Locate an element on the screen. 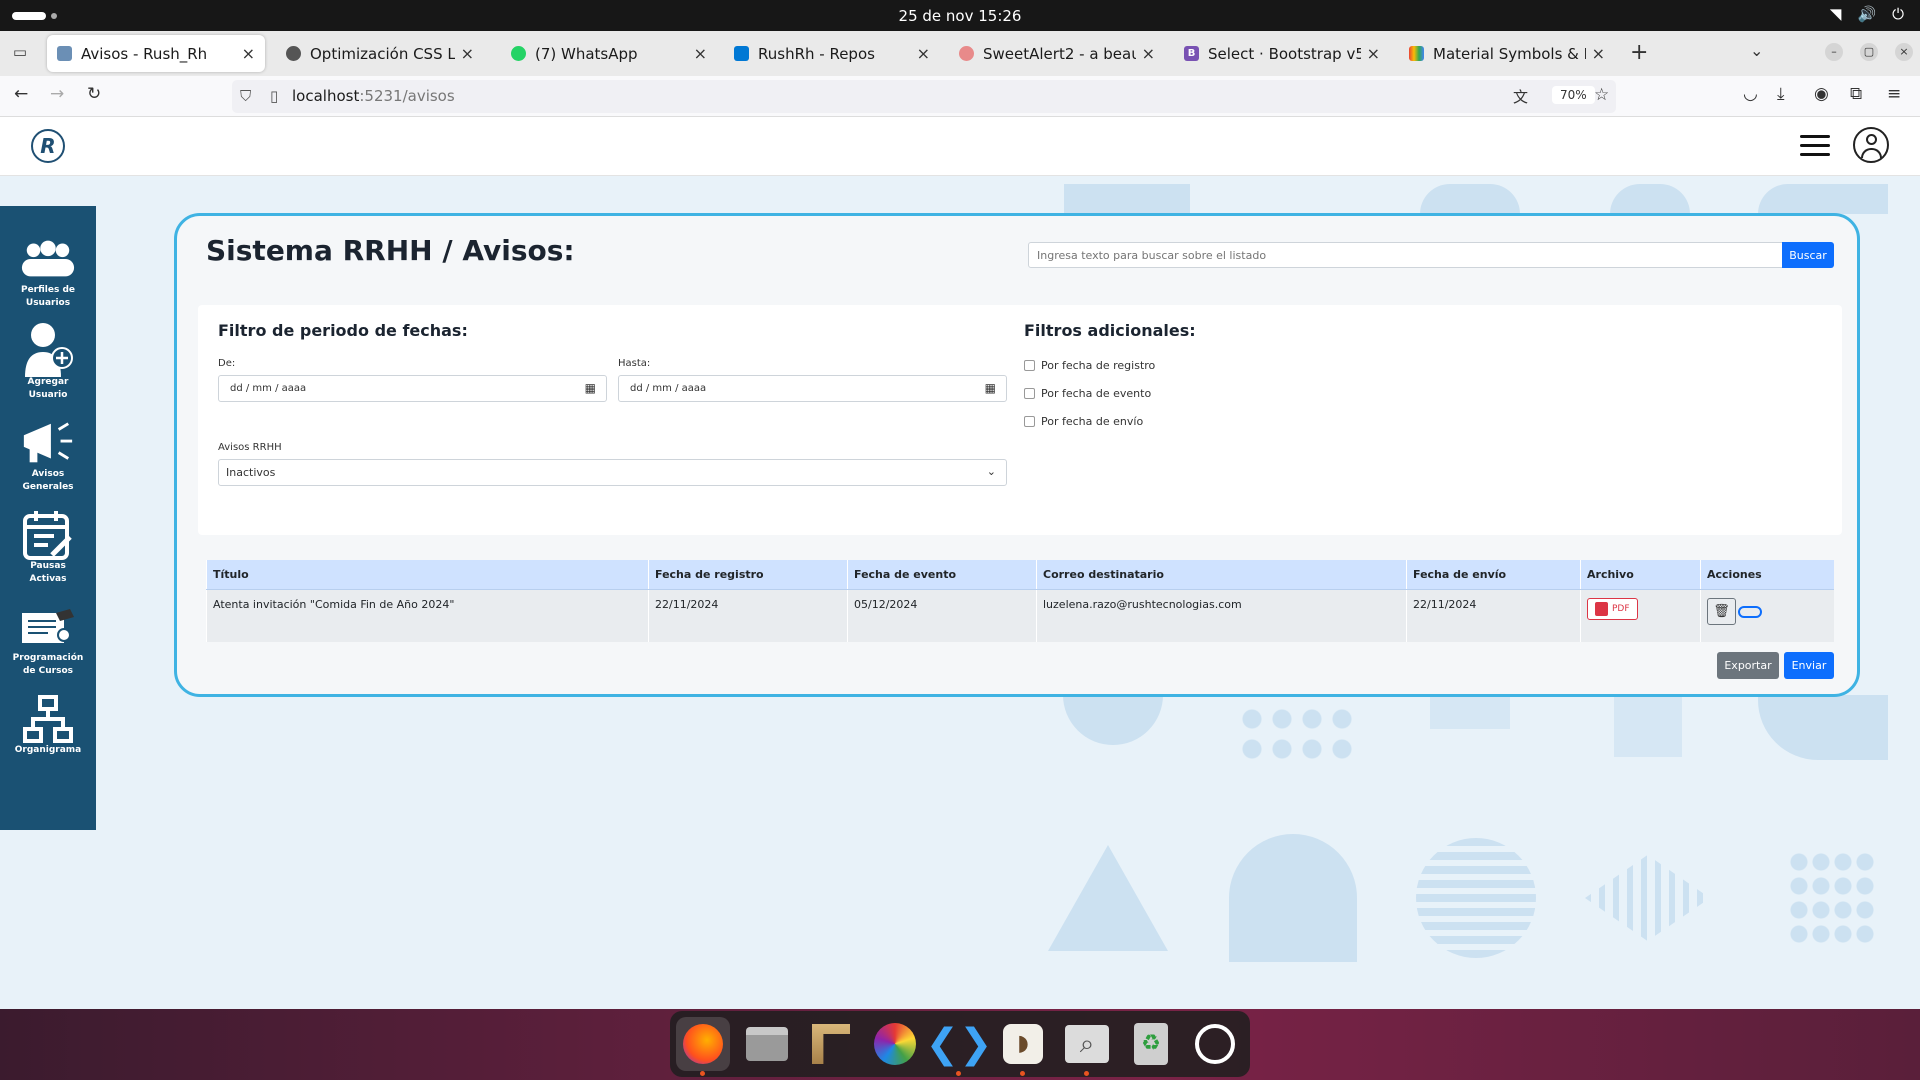  notices-select: Inactivos ⌄ is located at coordinates (612, 472).